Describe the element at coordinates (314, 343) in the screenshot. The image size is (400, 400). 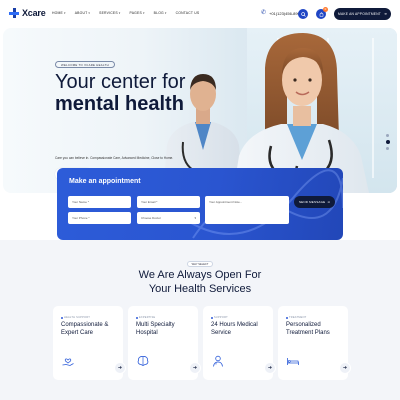
I see `service-card: TREATMENT Personalized Treatment Plans ➜` at that location.